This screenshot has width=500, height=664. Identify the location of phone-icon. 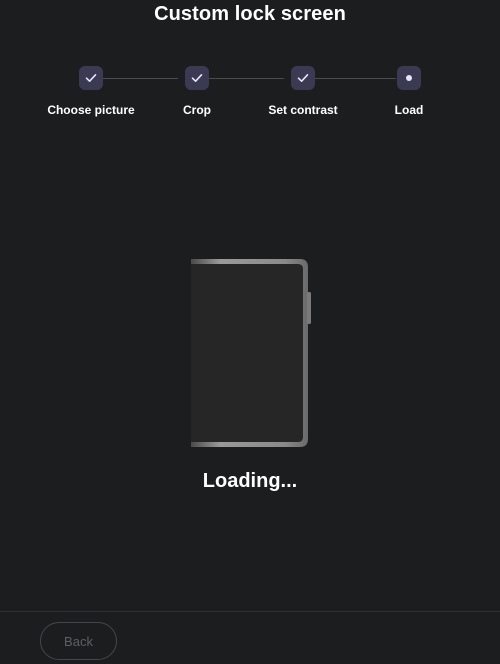
(251, 353).